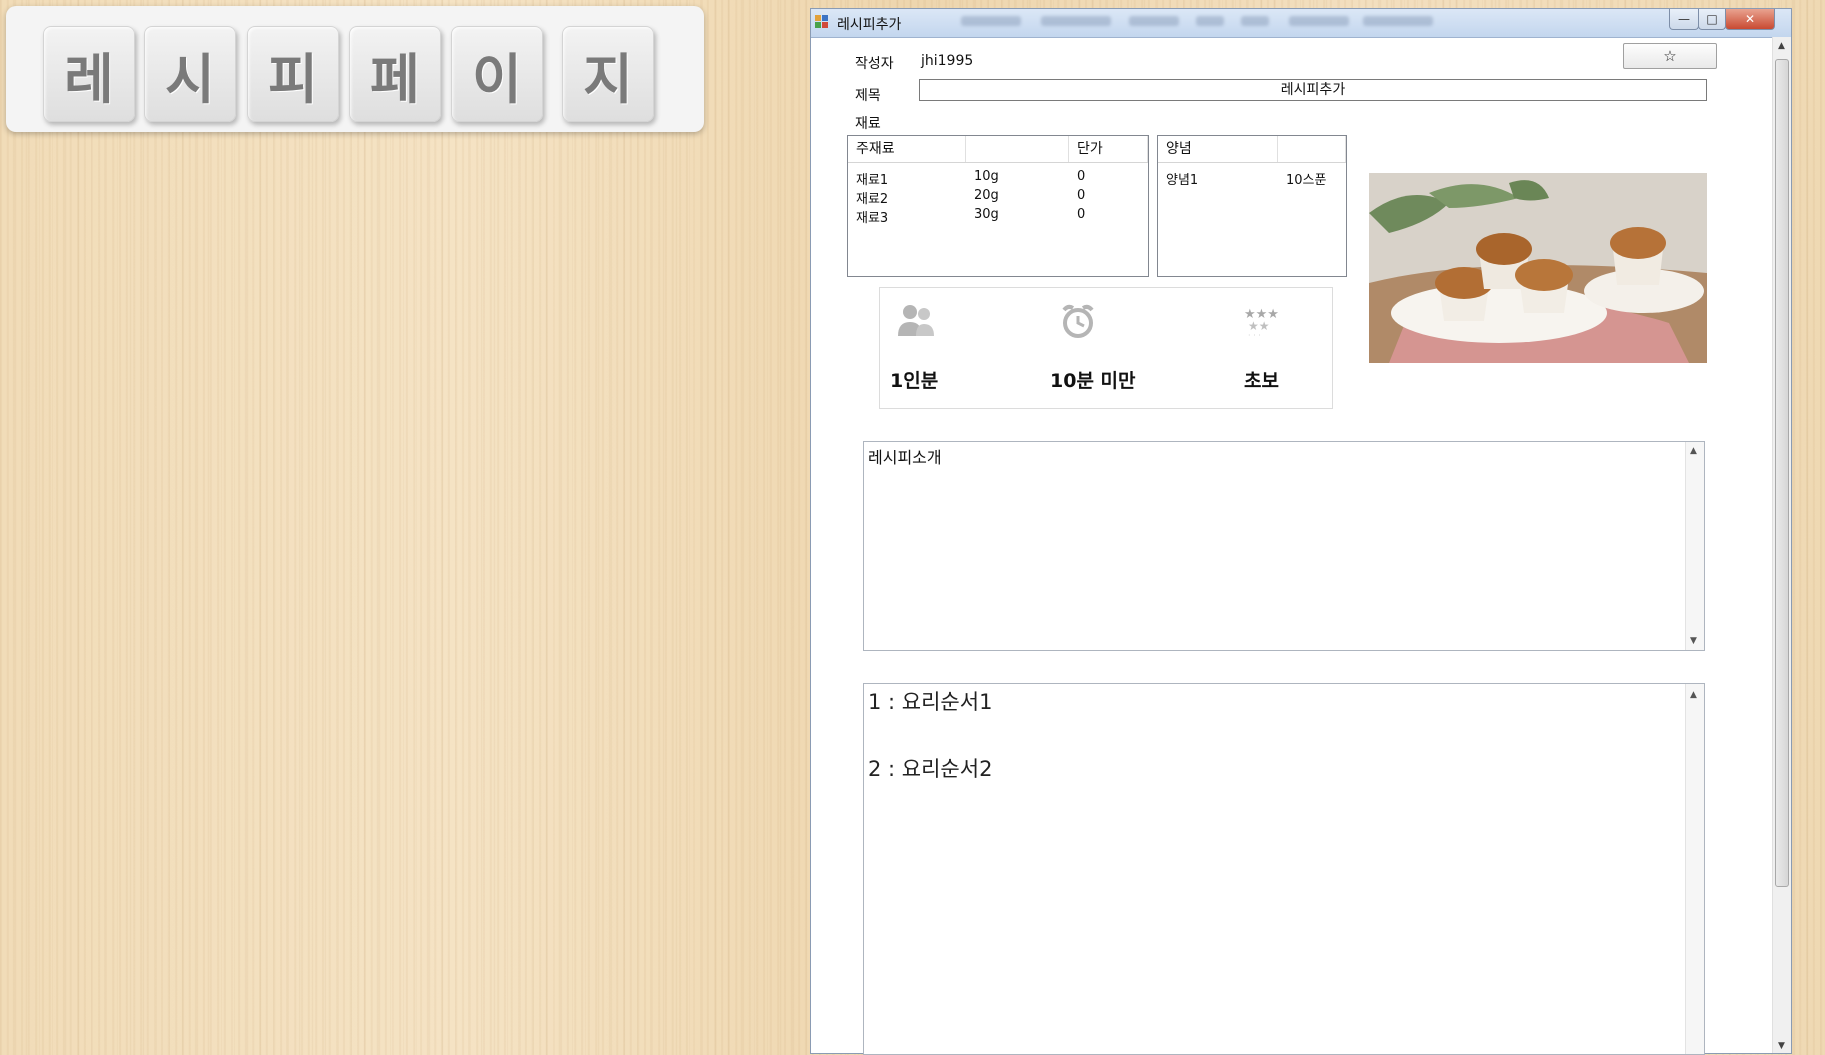 This screenshot has height=1055, width=1825. What do you see at coordinates (1538, 268) in the screenshot?
I see `recipe-photo` at bounding box center [1538, 268].